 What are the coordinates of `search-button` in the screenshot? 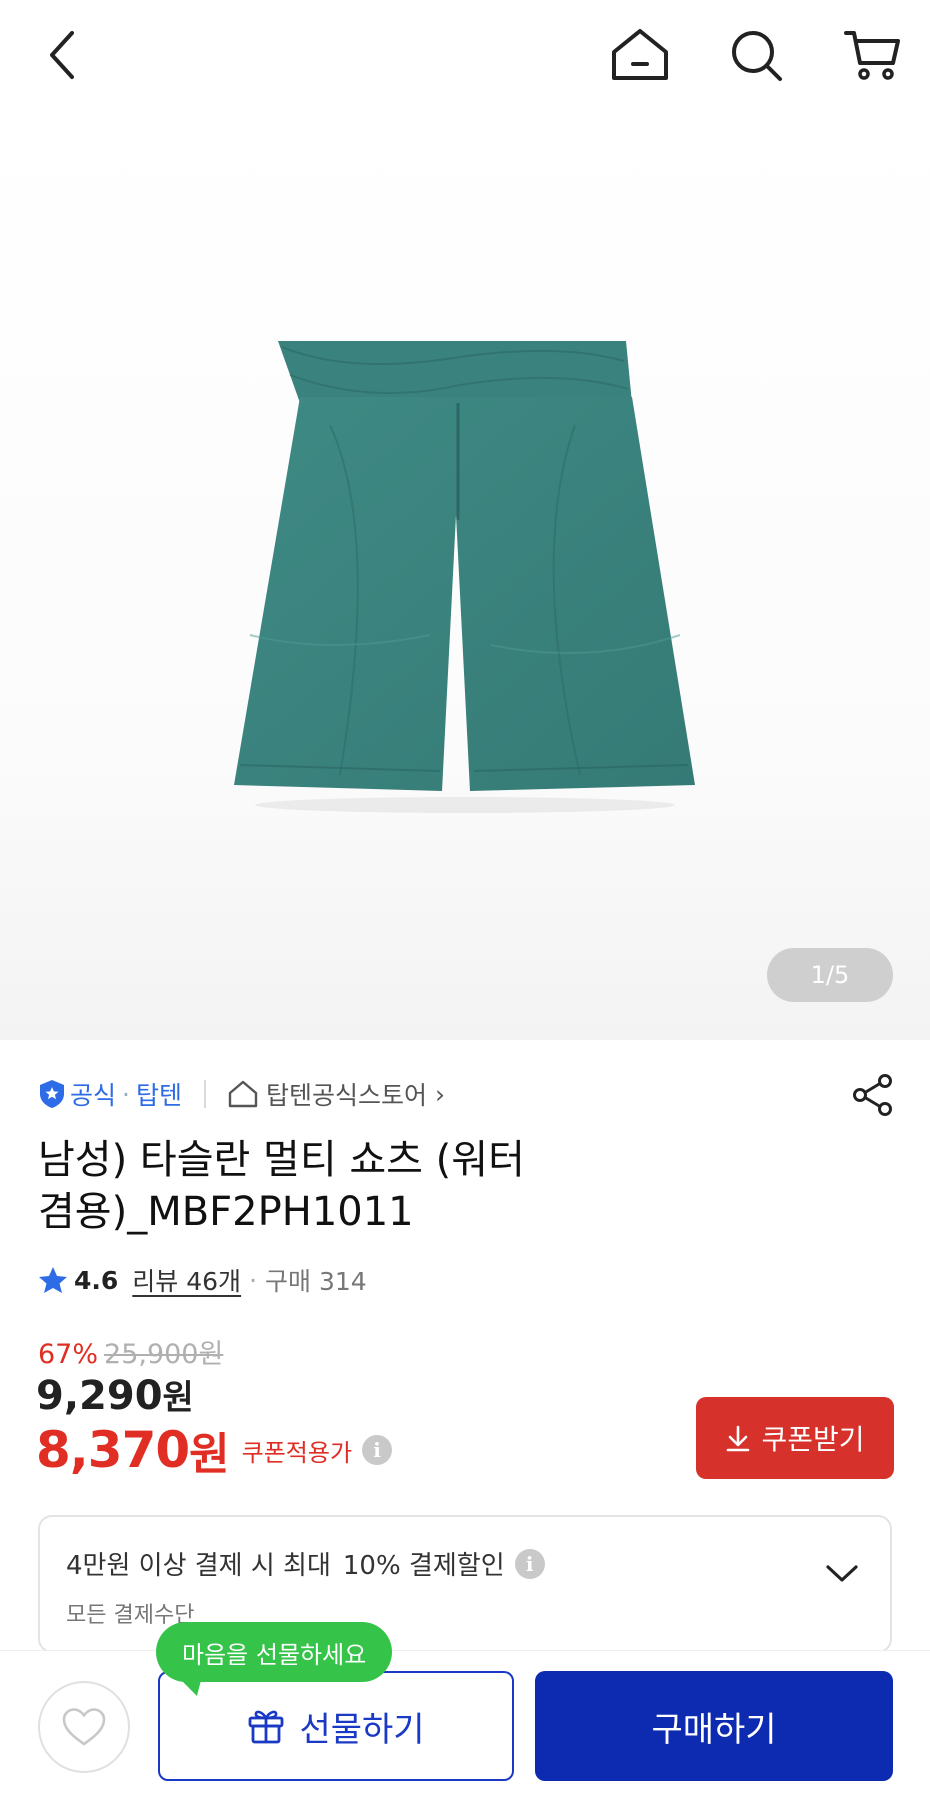 It's located at (756, 55).